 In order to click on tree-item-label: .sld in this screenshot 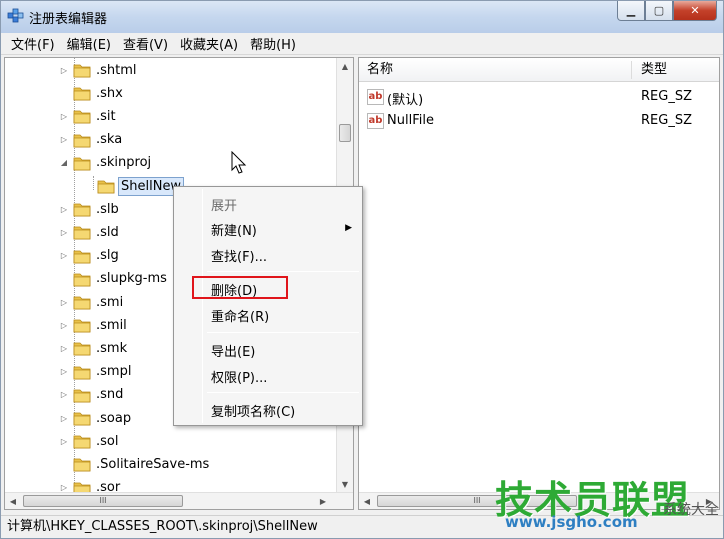, I will do `click(107, 232)`.